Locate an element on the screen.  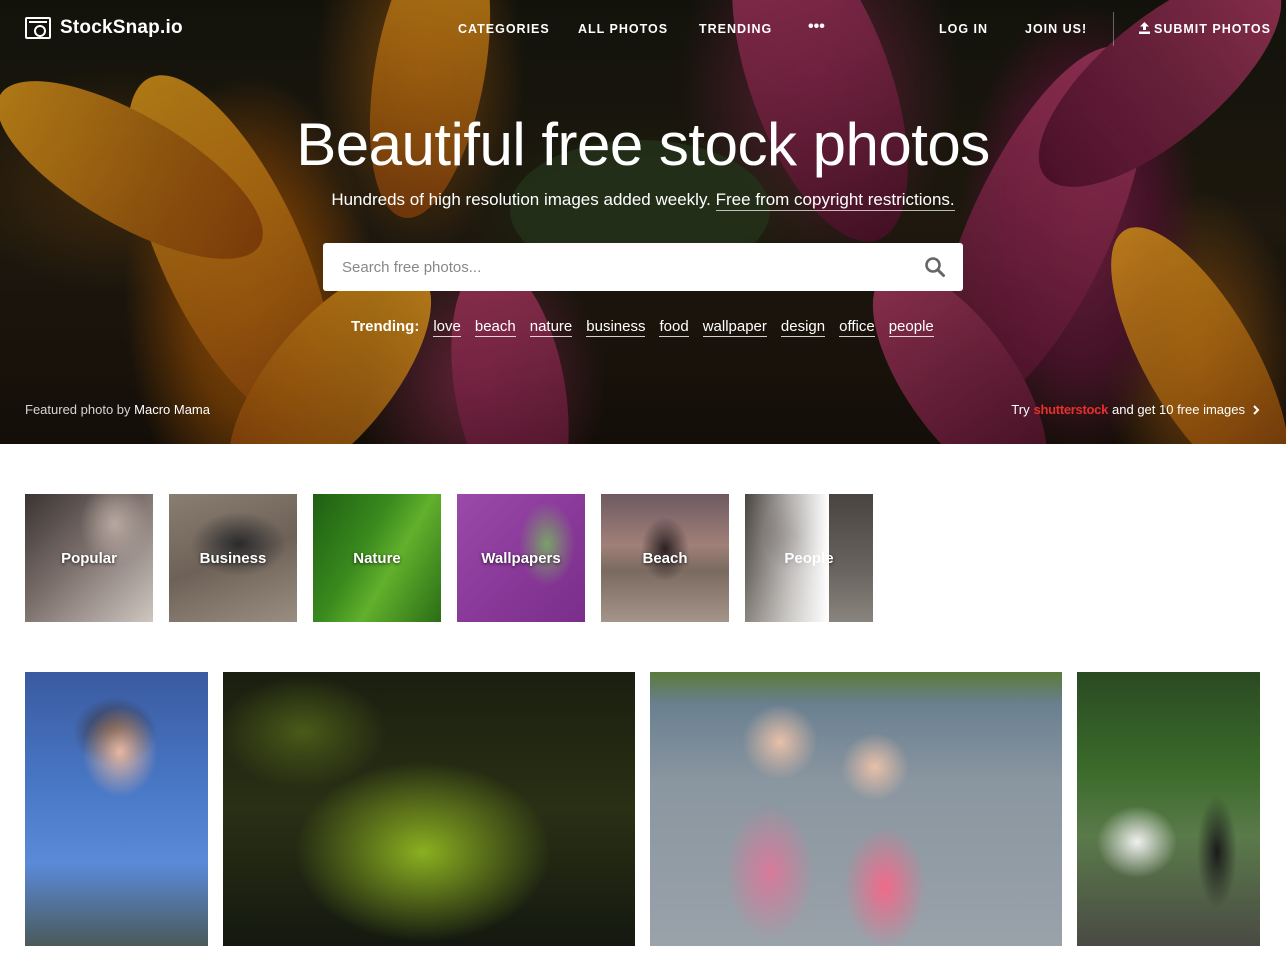
category-people: People is located at coordinates (809, 558).